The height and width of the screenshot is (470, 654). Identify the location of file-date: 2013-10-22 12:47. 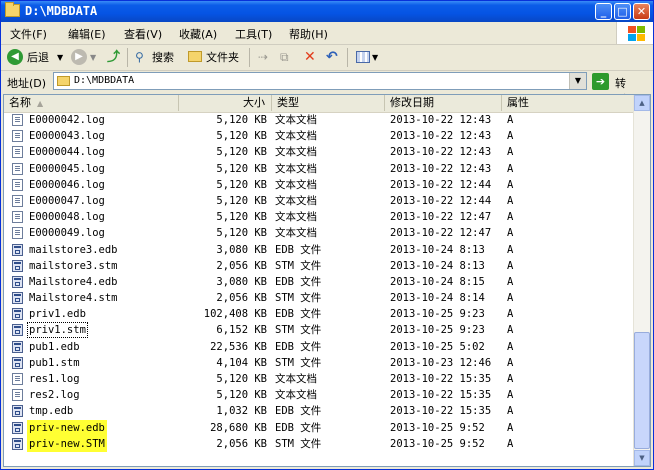
(441, 233).